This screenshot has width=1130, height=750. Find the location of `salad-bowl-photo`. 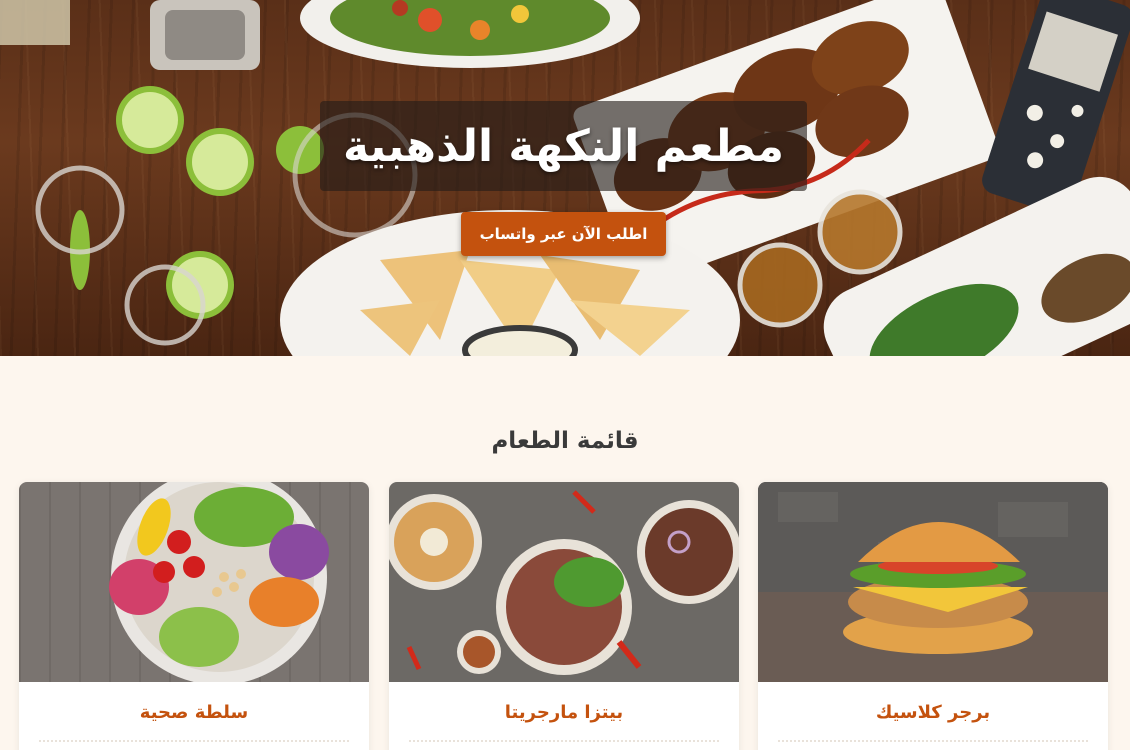

salad-bowl-photo is located at coordinates (194, 582).